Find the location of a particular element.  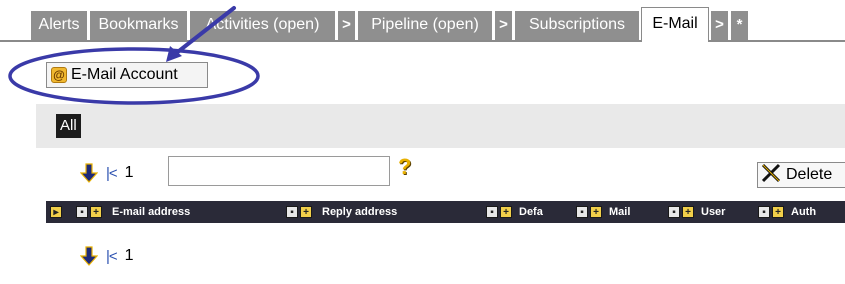

tab-more: * is located at coordinates (739, 25).